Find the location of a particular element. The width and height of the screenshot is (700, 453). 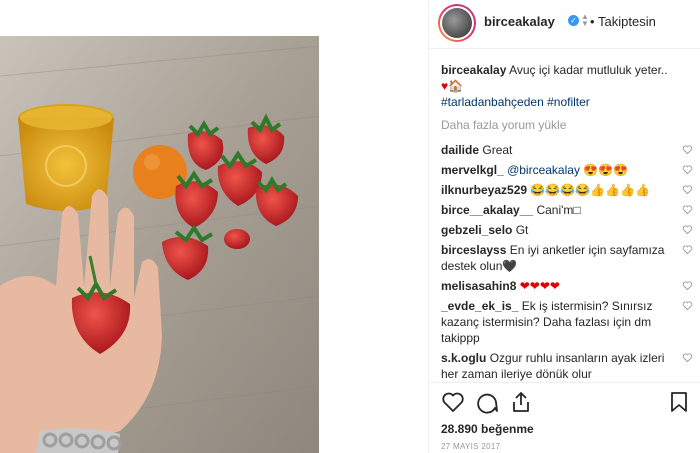

comment-username: s.k.oglu is located at coordinates (463, 358).